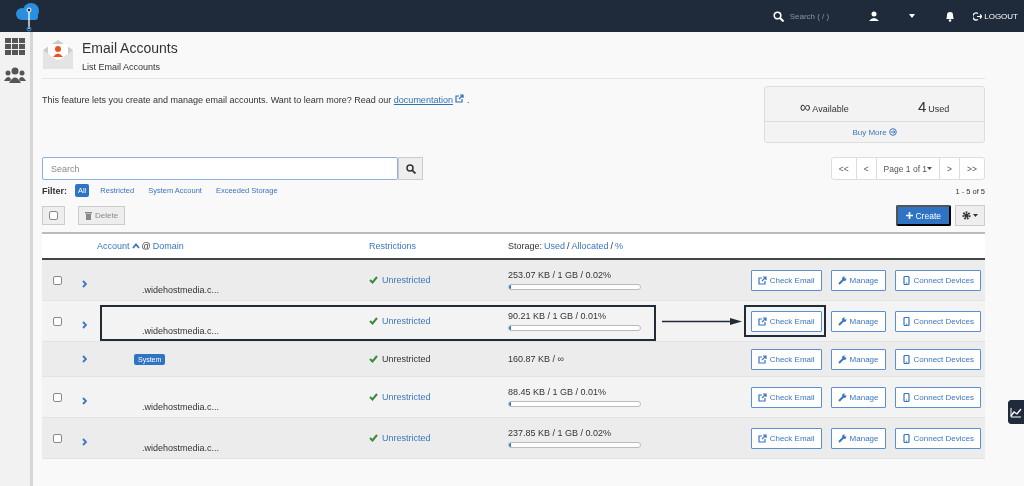  Describe the element at coordinates (525, 246) in the screenshot. I see `storage-label: Storage:` at that location.